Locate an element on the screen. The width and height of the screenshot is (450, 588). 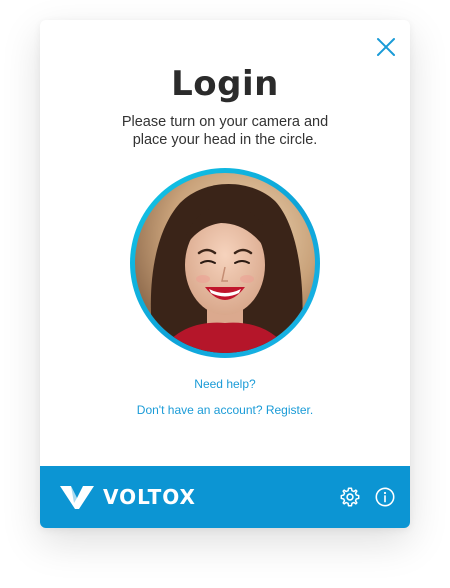
info-icon is located at coordinates (385, 497).